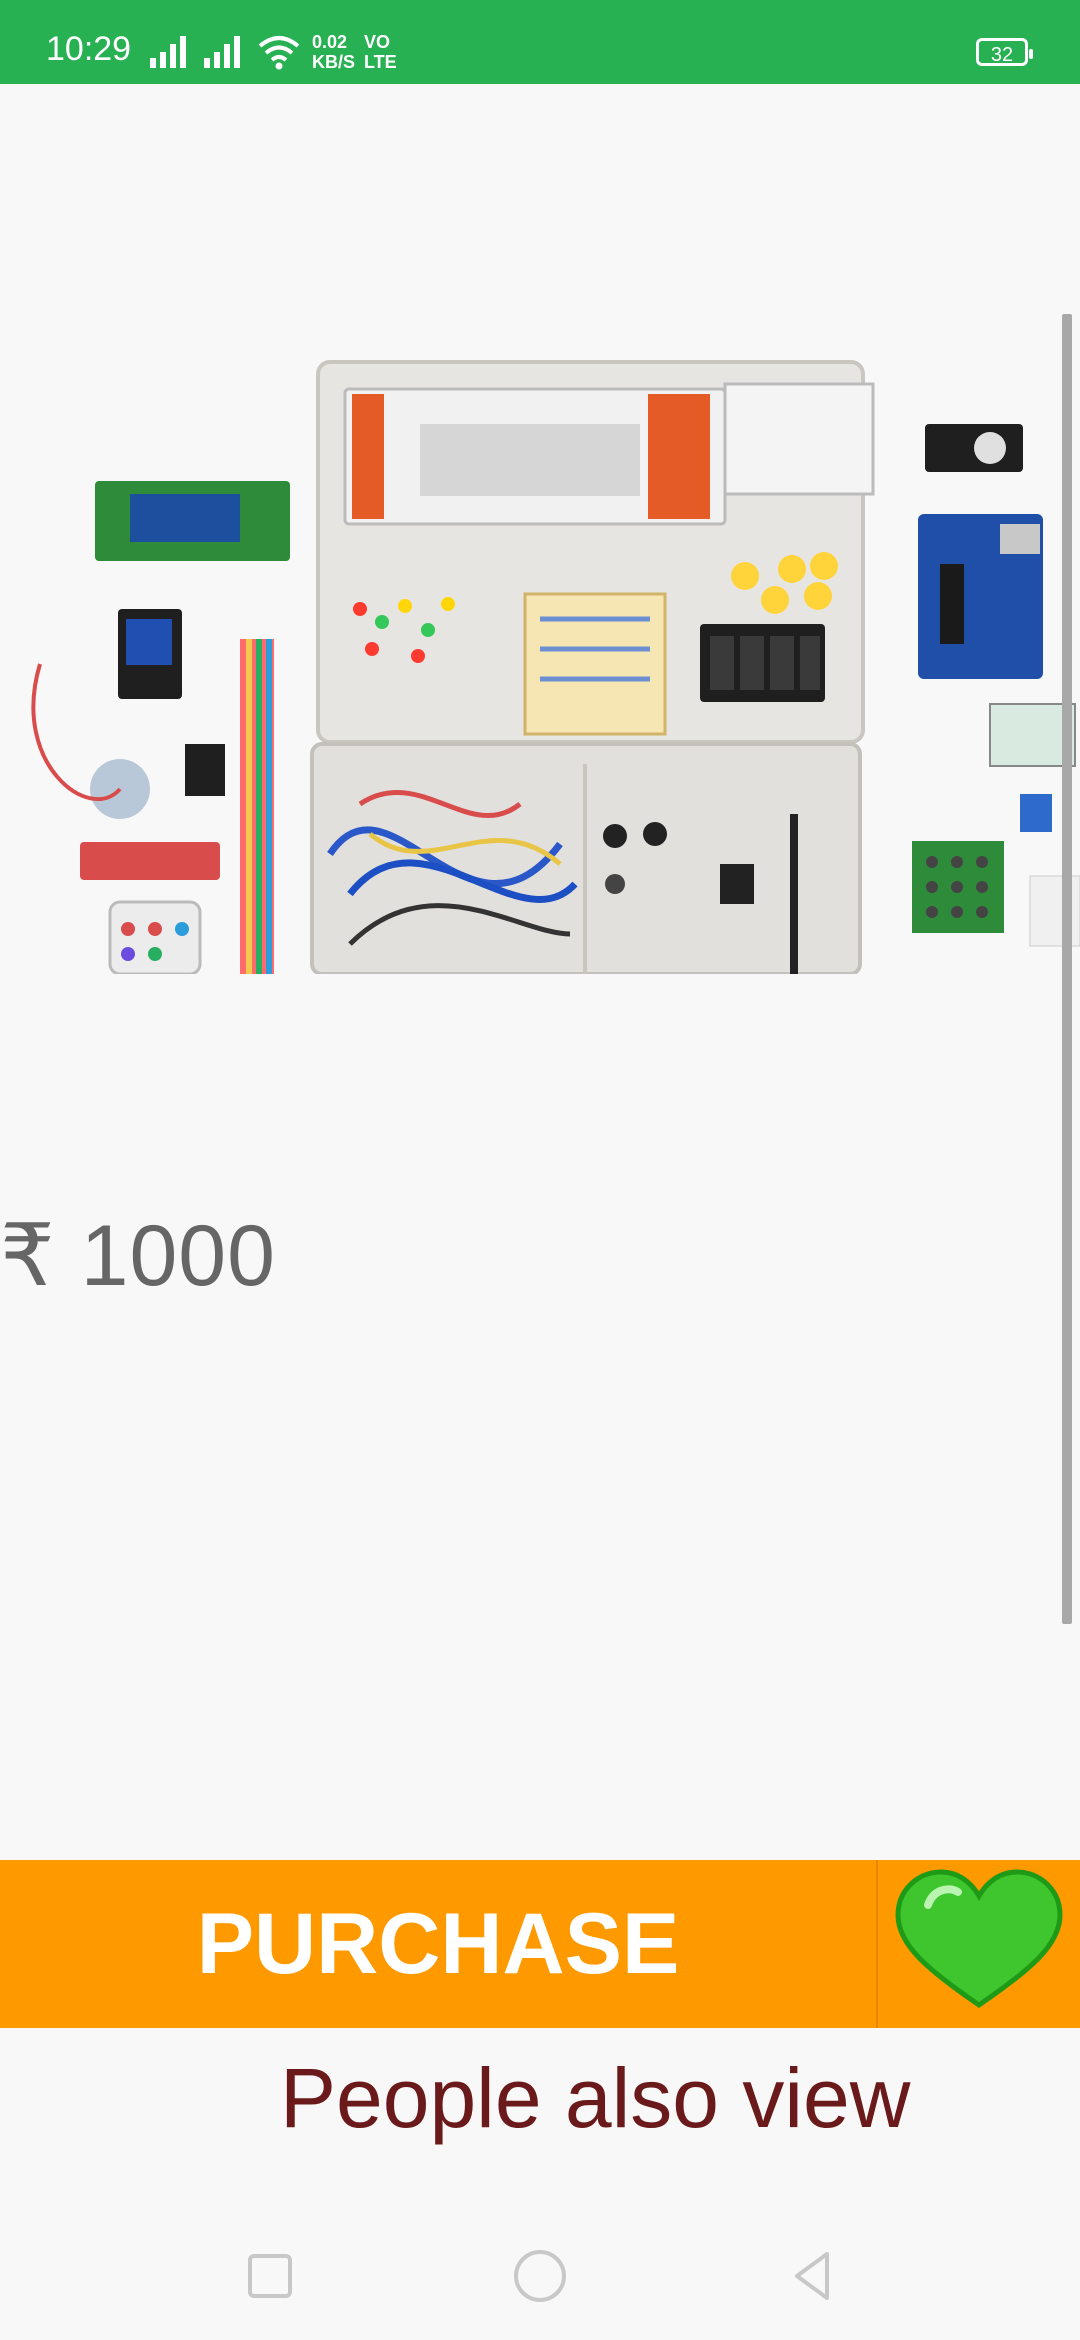 This screenshot has height=2340, width=1080. I want to click on scrollbar, so click(1067, 969).